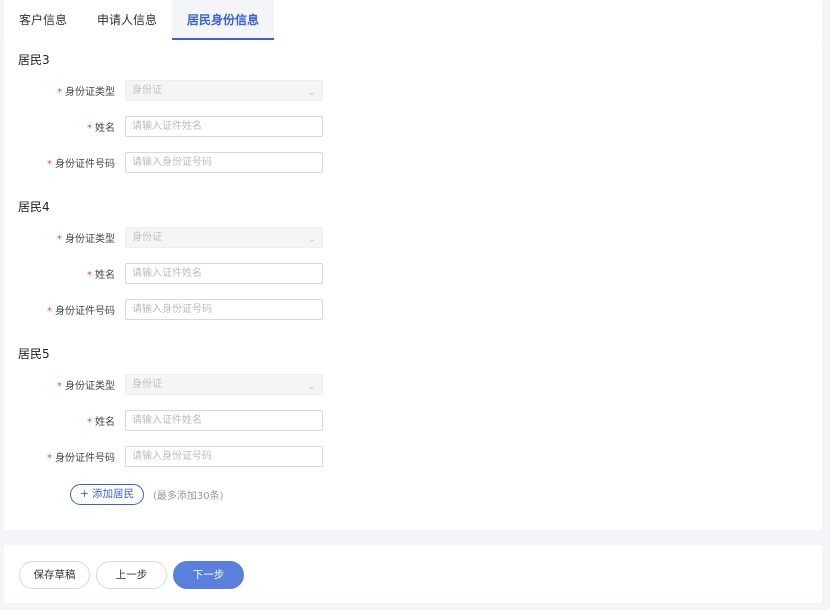 Image resolution: width=830 pixels, height=610 pixels. I want to click on resident-title: 居民5, so click(34, 354).